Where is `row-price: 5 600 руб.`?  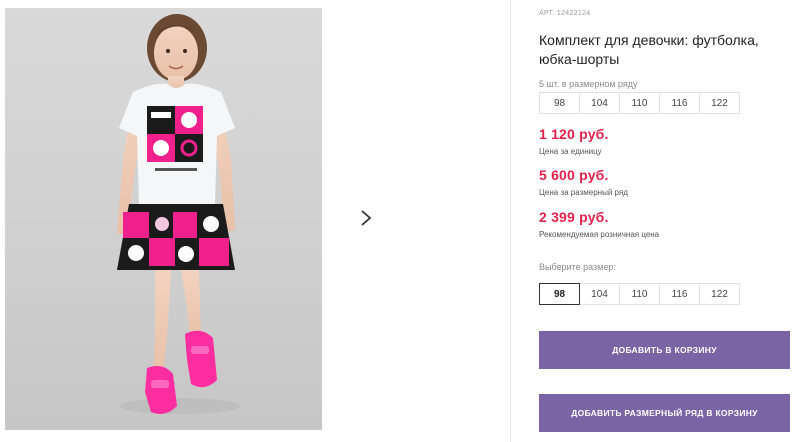
row-price: 5 600 руб. is located at coordinates (574, 175).